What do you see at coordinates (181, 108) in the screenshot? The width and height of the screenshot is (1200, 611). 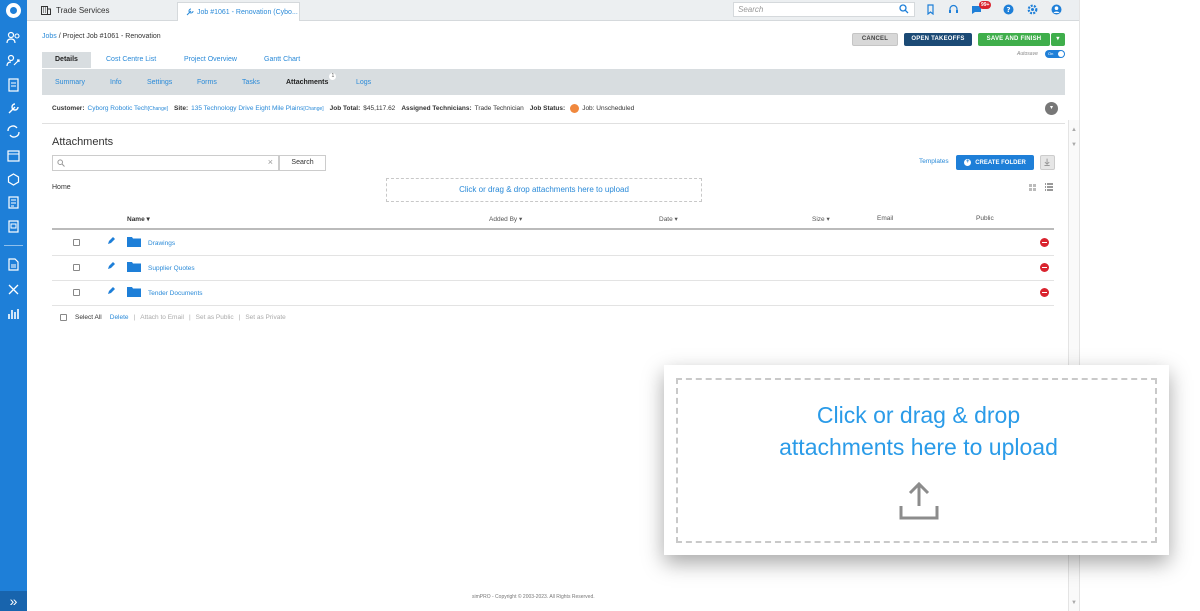 I see `site-label: Site:` at bounding box center [181, 108].